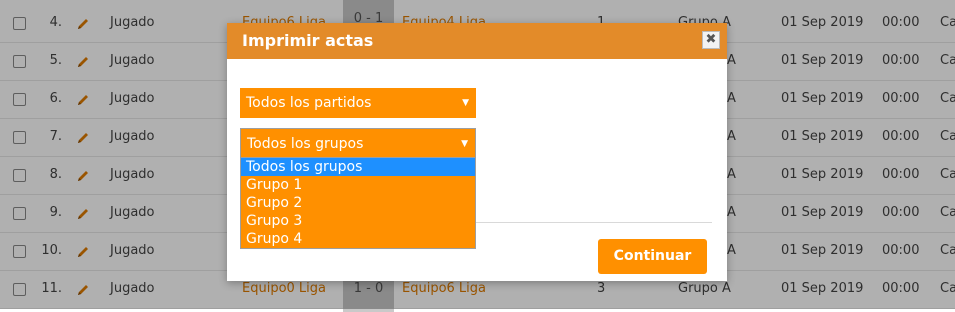 The width and height of the screenshot is (955, 312). I want to click on close-icon: ✖, so click(711, 39).